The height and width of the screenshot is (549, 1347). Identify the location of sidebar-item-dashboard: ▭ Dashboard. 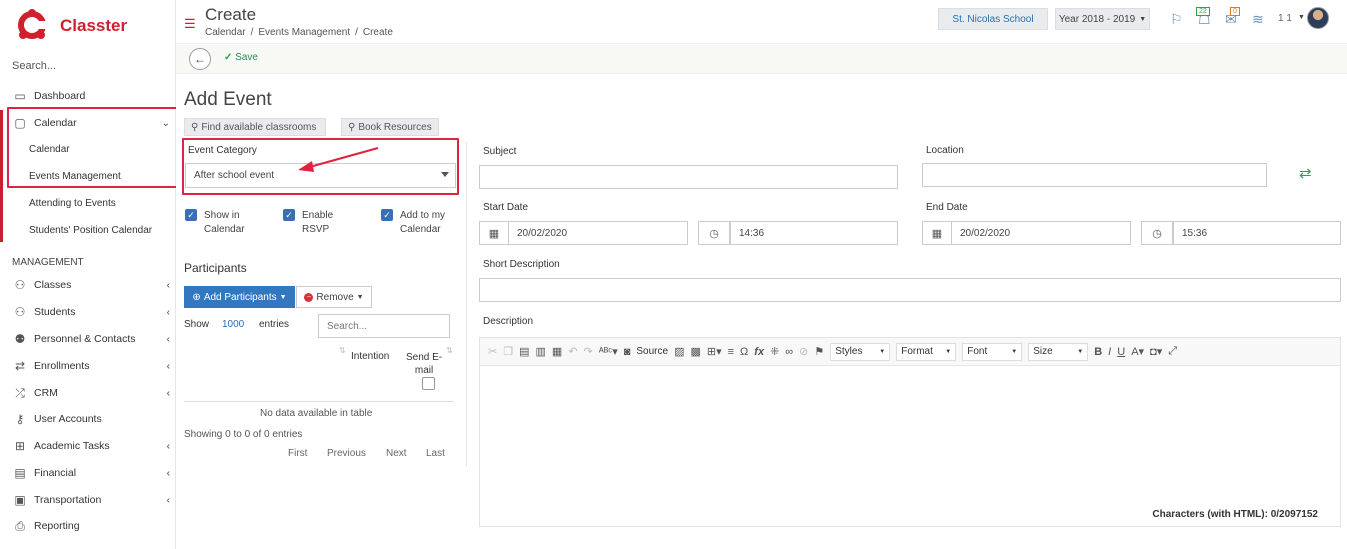
(88, 96).